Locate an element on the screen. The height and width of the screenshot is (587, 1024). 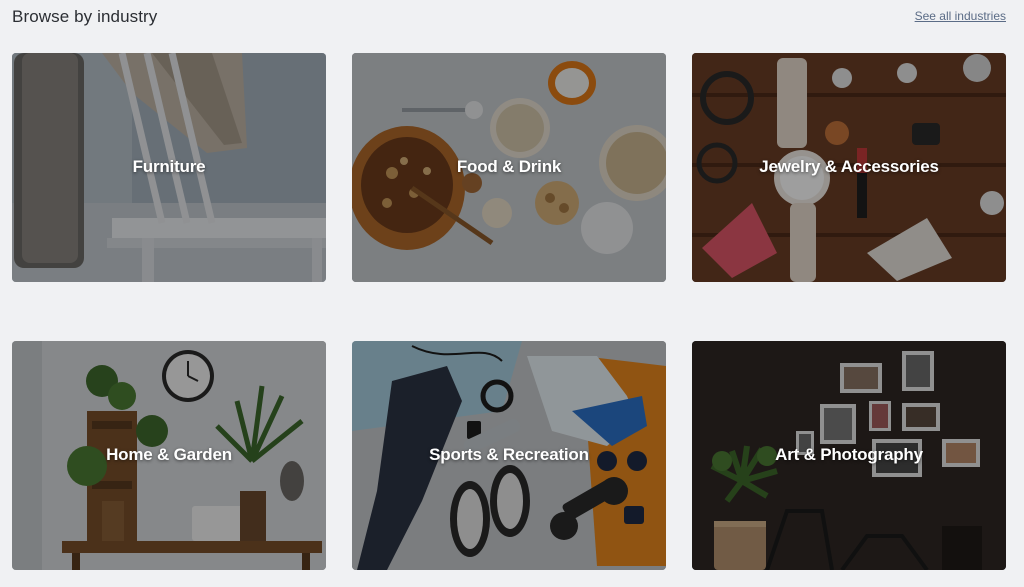
industry-card-furniture: Furniture is located at coordinates (169, 167).